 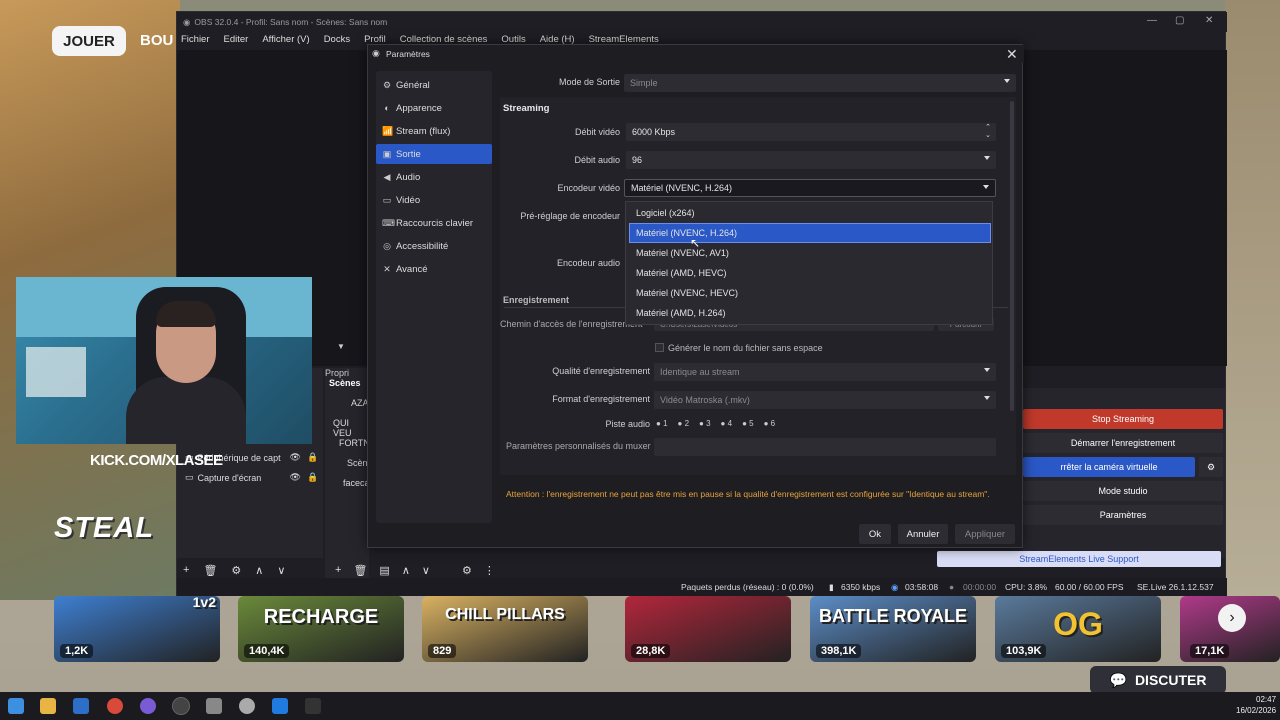 What do you see at coordinates (695, 243) in the screenshot?
I see `mouse-cursor-icon: ↖` at bounding box center [695, 243].